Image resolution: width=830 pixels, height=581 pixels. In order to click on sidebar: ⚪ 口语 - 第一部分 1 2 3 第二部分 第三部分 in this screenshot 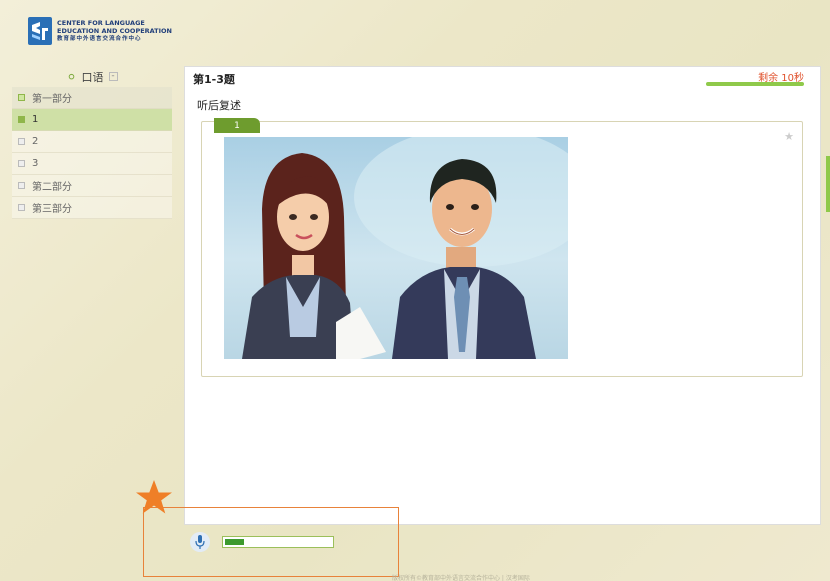, I will do `click(92, 291)`.